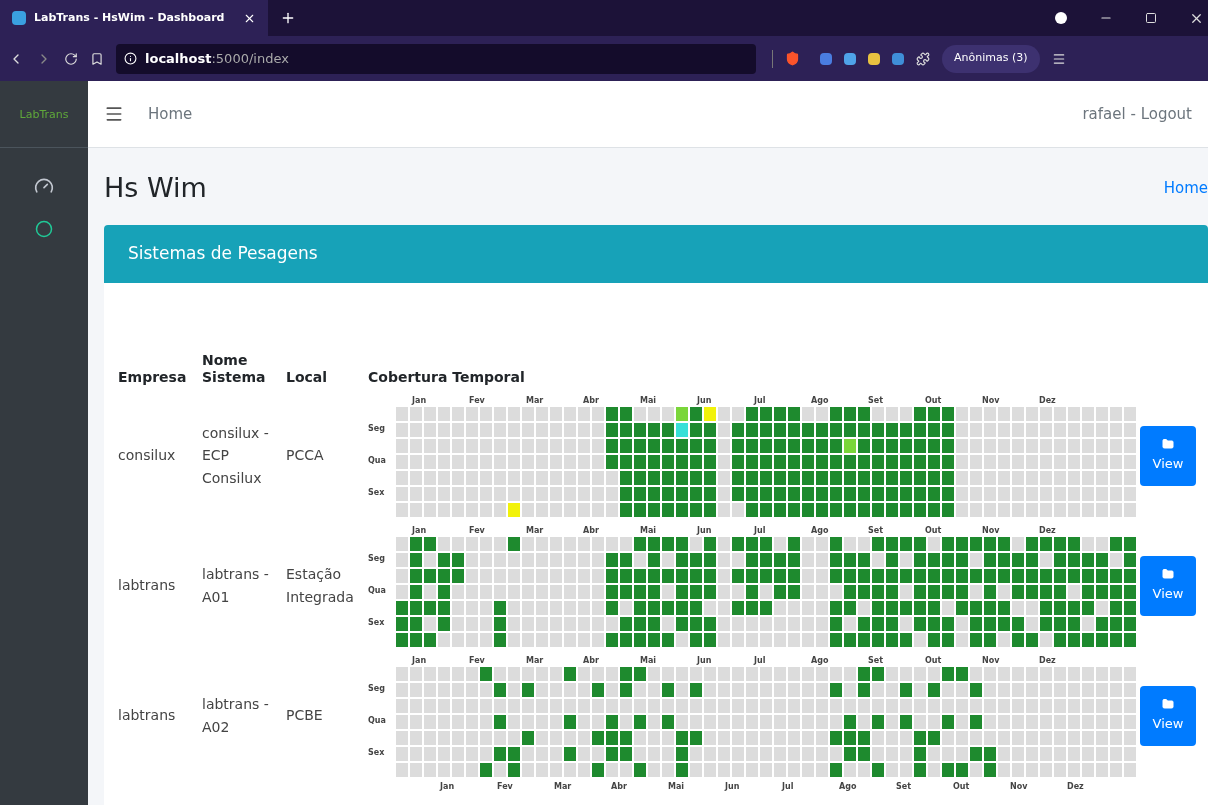  Describe the element at coordinates (153, 378) in the screenshot. I see `column-header: Empresa` at that location.